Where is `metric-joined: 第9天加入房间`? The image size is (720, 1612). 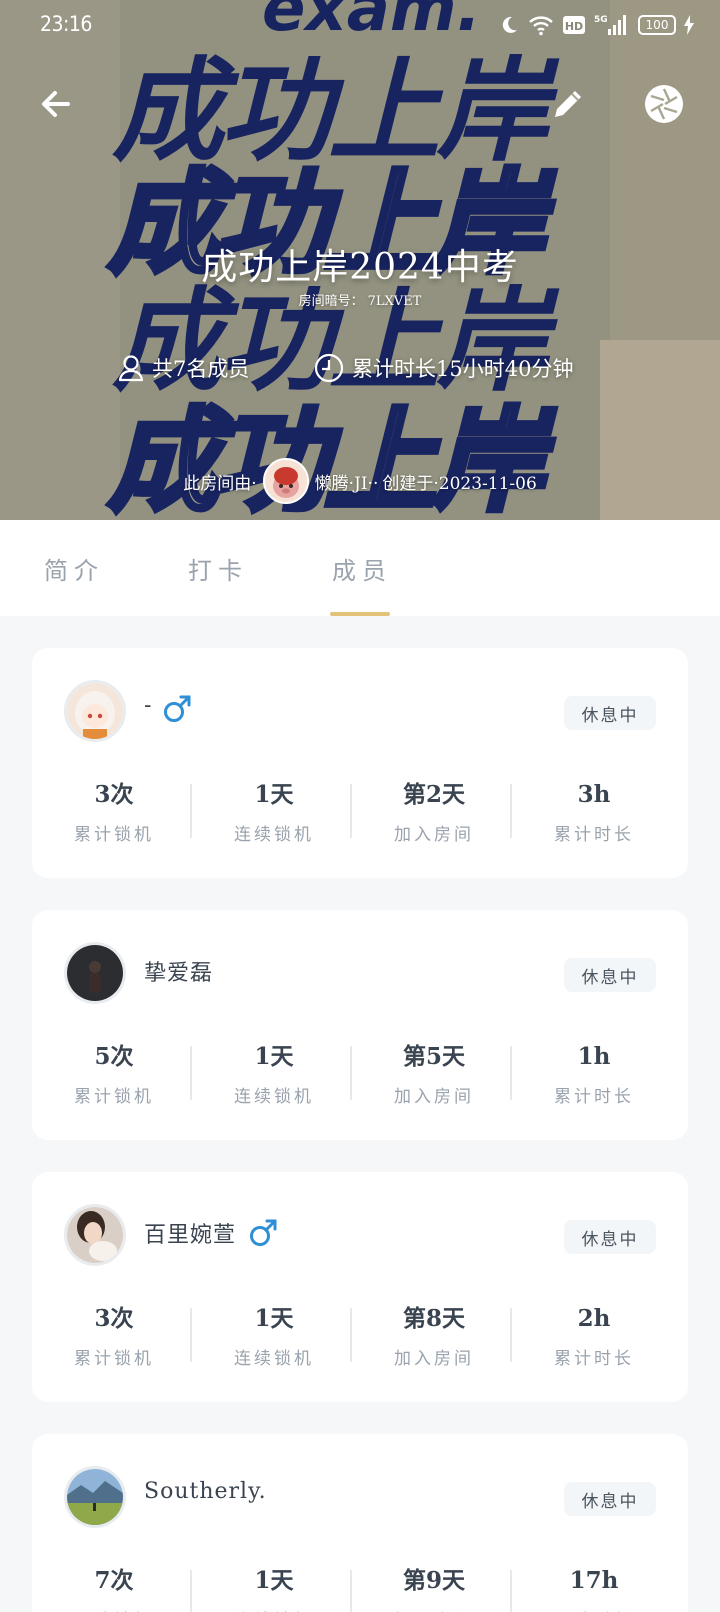
metric-joined: 第9天加入房间 is located at coordinates (434, 1588).